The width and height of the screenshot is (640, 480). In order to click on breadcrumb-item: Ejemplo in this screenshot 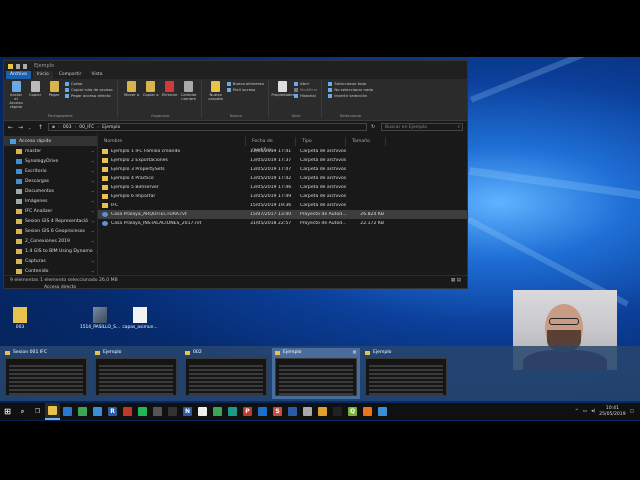, I will do `click(111, 127)`.